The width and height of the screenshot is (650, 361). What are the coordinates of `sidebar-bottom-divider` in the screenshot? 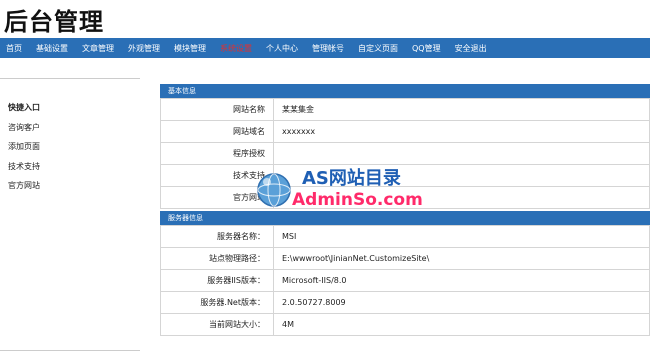 It's located at (70, 350).